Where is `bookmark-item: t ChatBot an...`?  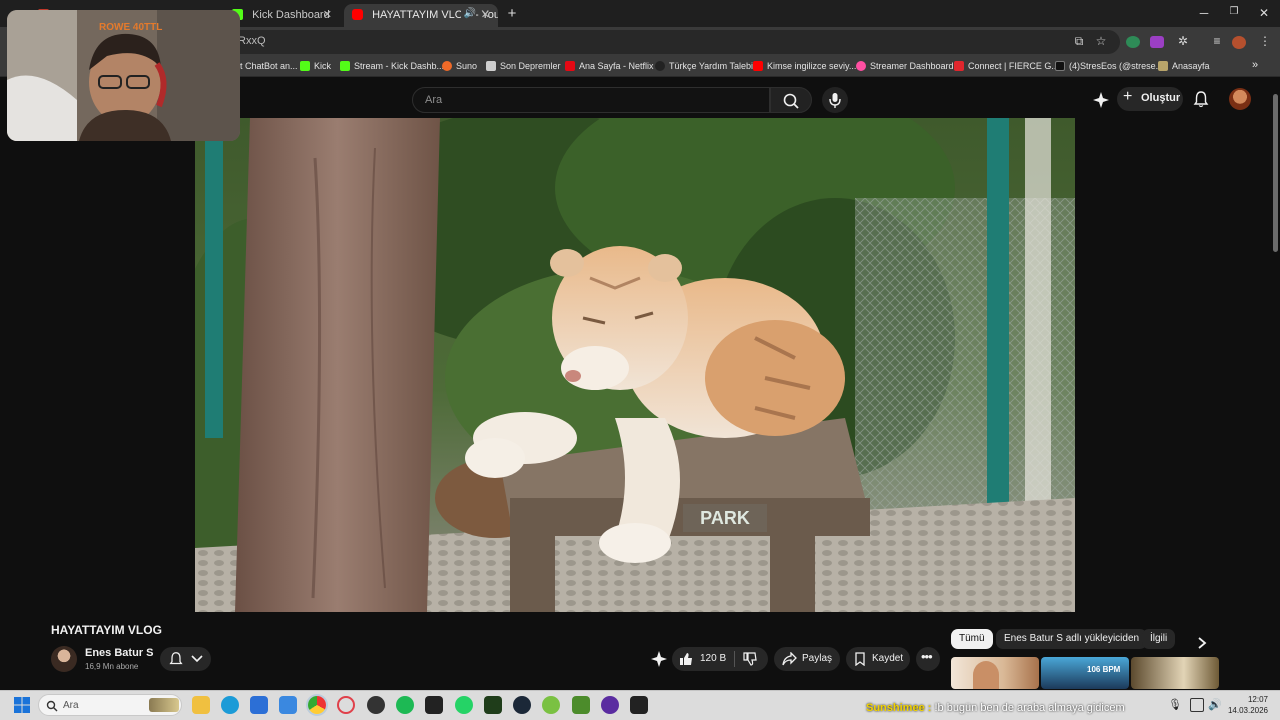 bookmark-item: t ChatBot an... is located at coordinates (269, 66).